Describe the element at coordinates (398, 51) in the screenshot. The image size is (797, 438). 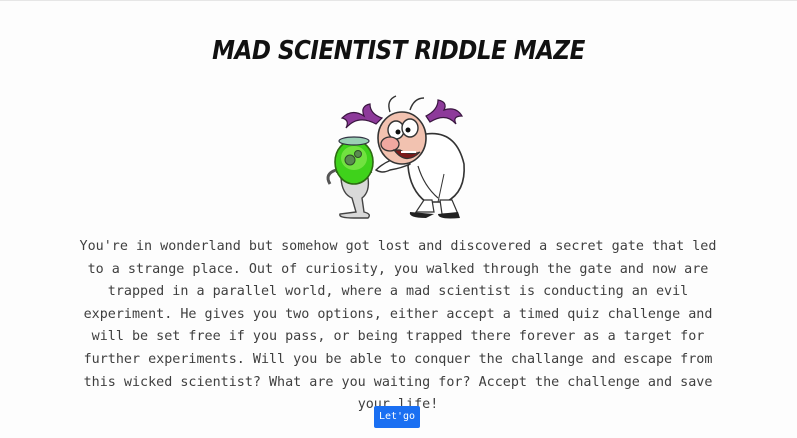
I see `page-title: Mad Scientist Riddle Maze` at that location.